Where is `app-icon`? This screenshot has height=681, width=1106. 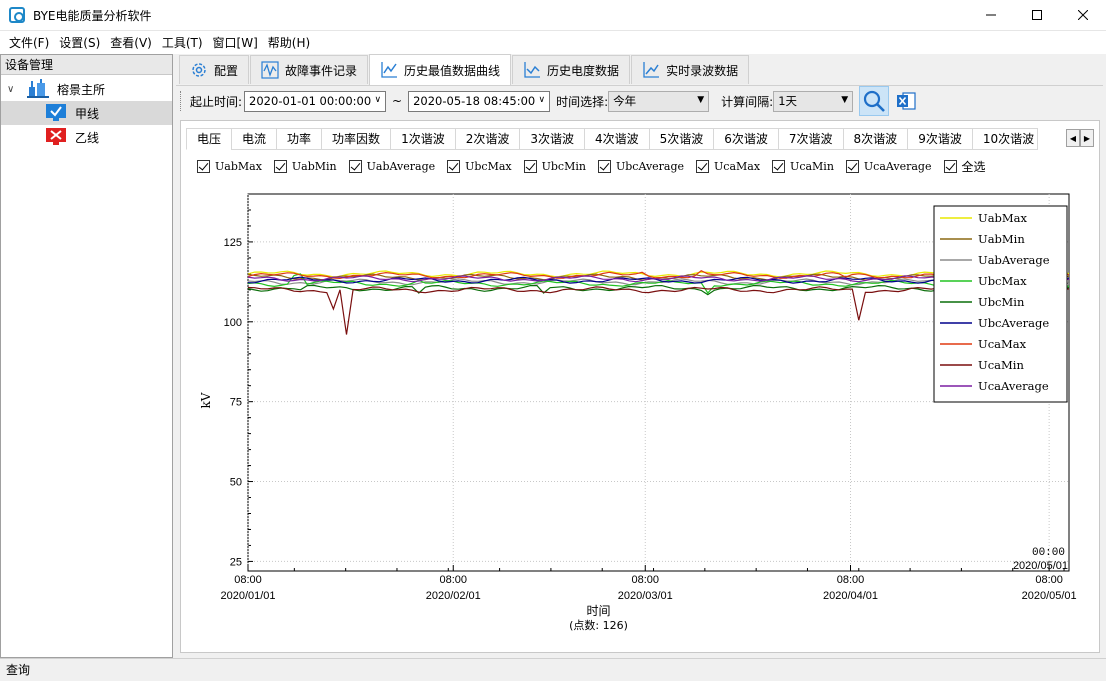 app-icon is located at coordinates (17, 15).